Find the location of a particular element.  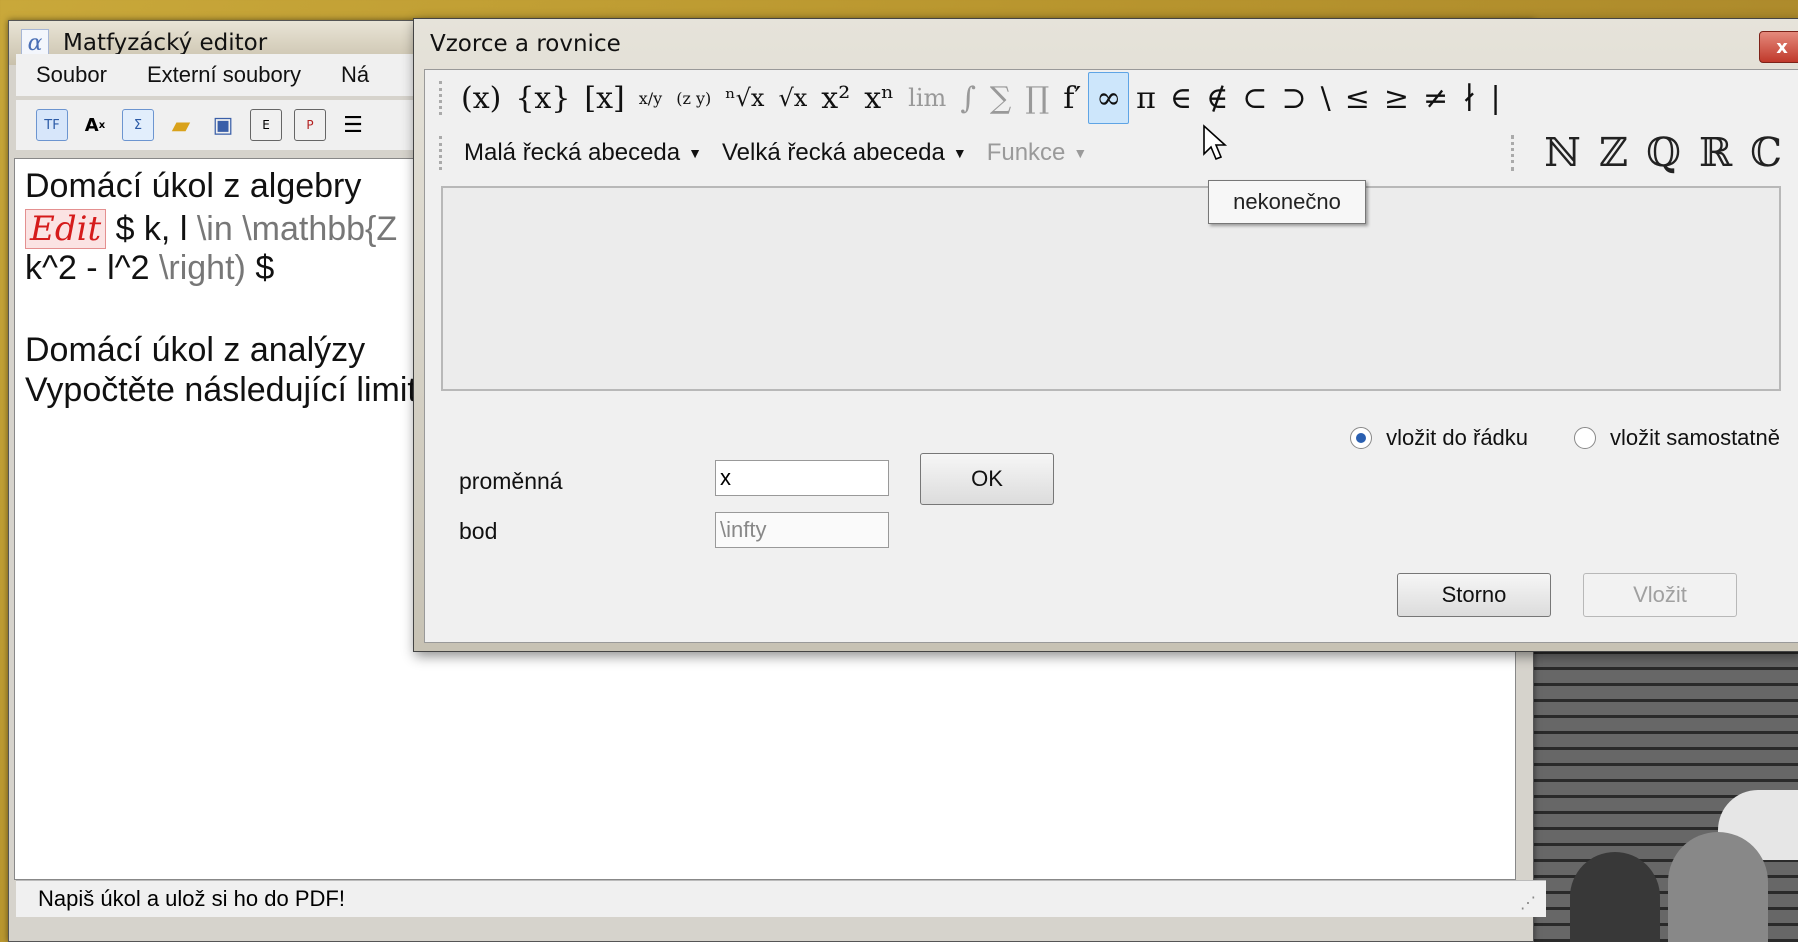

desktop-background-photo is located at coordinates (1664, 791).